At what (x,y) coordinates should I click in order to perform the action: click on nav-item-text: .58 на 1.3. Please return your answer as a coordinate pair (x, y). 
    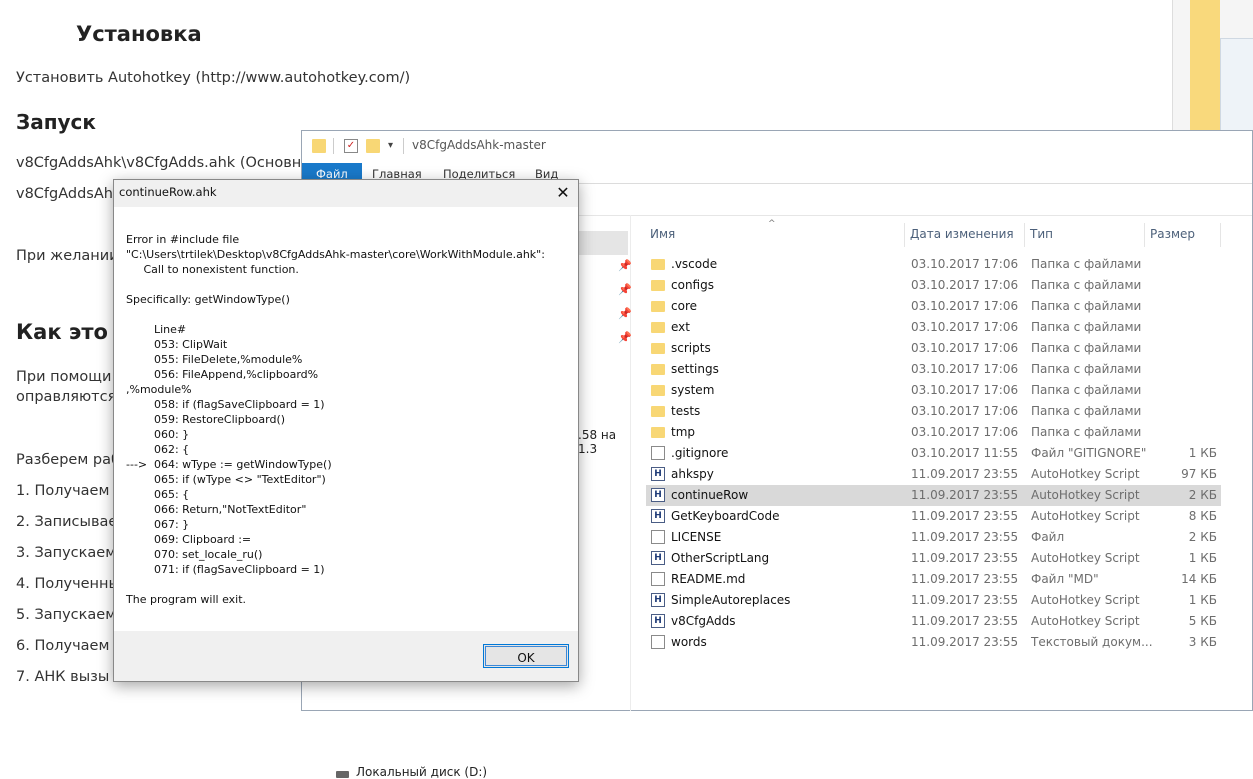
    Looking at the image, I should click on (604, 442).